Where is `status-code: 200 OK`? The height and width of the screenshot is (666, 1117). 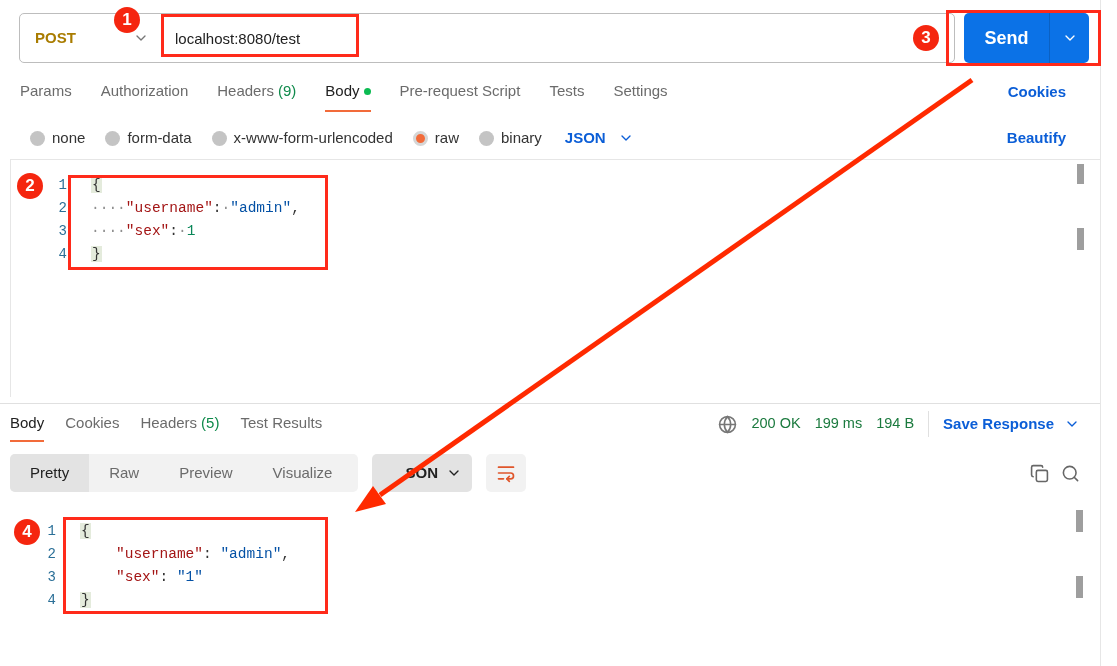 status-code: 200 OK is located at coordinates (776, 424).